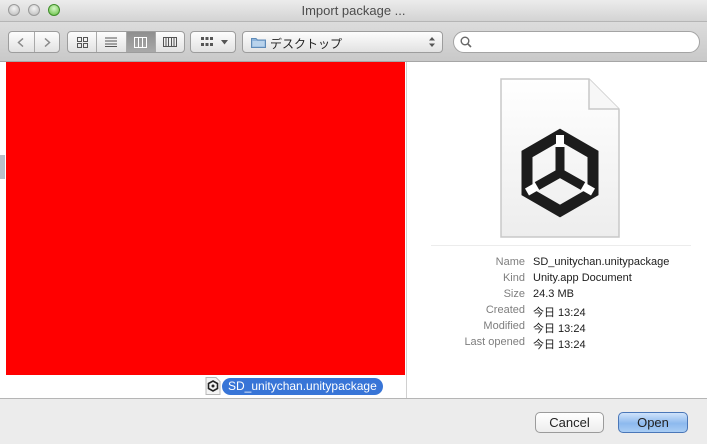 The width and height of the screenshot is (707, 444). I want to click on view-mode-control, so click(126, 42).